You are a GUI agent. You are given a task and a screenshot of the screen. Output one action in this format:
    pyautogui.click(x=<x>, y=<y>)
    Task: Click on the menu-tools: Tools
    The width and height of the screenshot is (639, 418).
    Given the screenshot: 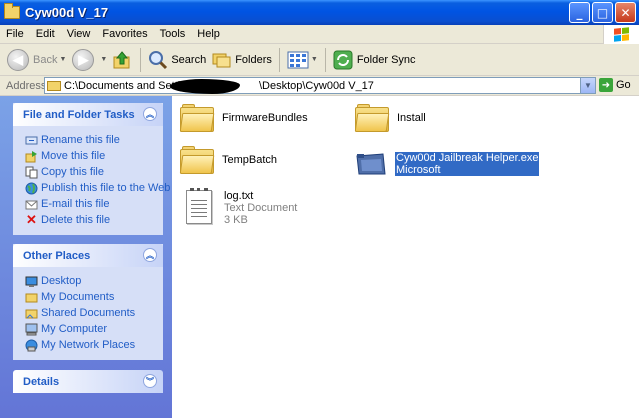 What is the action you would take?
    pyautogui.click(x=173, y=34)
    